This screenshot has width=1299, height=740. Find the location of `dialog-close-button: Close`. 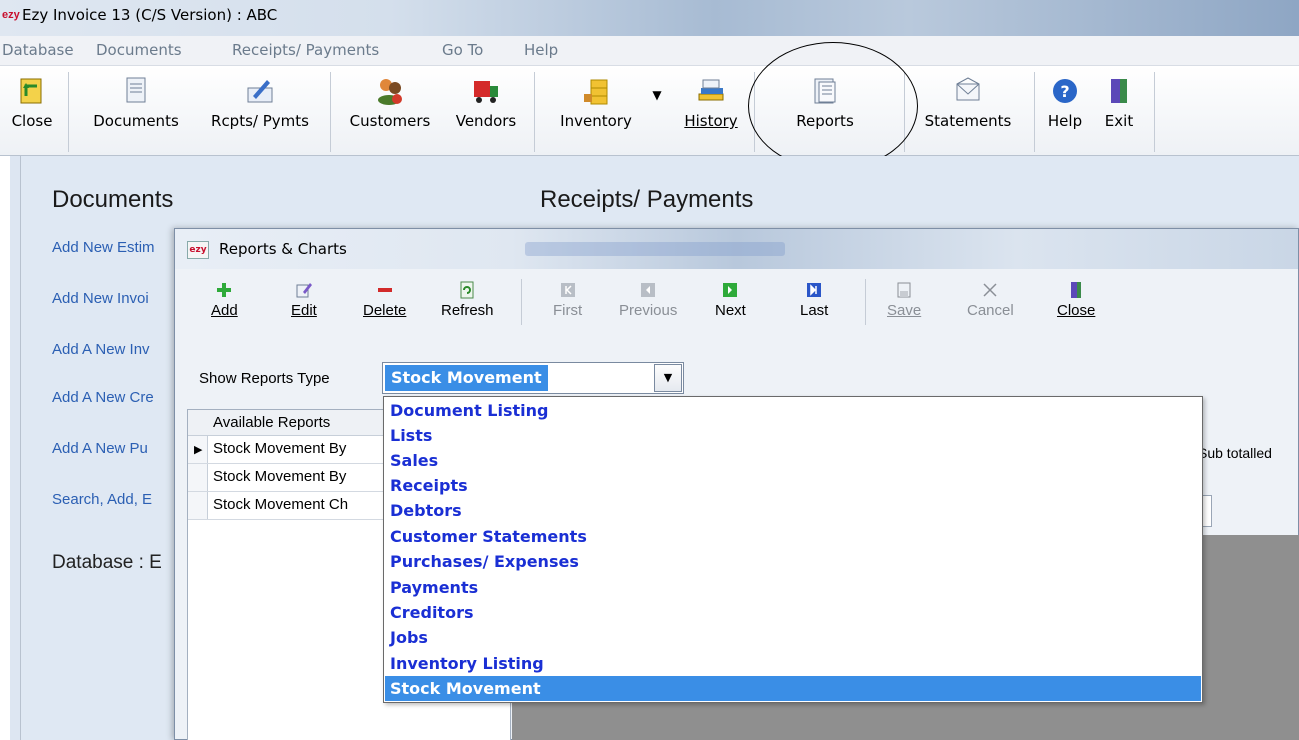

dialog-close-button: Close is located at coordinates (1076, 300).